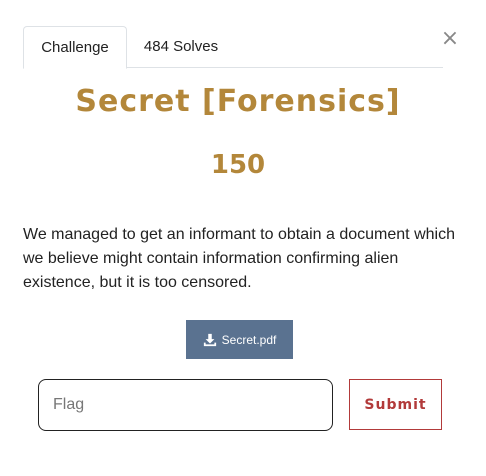 The height and width of the screenshot is (476, 486). What do you see at coordinates (181, 47) in the screenshot?
I see `tab-solves: 484 Solves` at bounding box center [181, 47].